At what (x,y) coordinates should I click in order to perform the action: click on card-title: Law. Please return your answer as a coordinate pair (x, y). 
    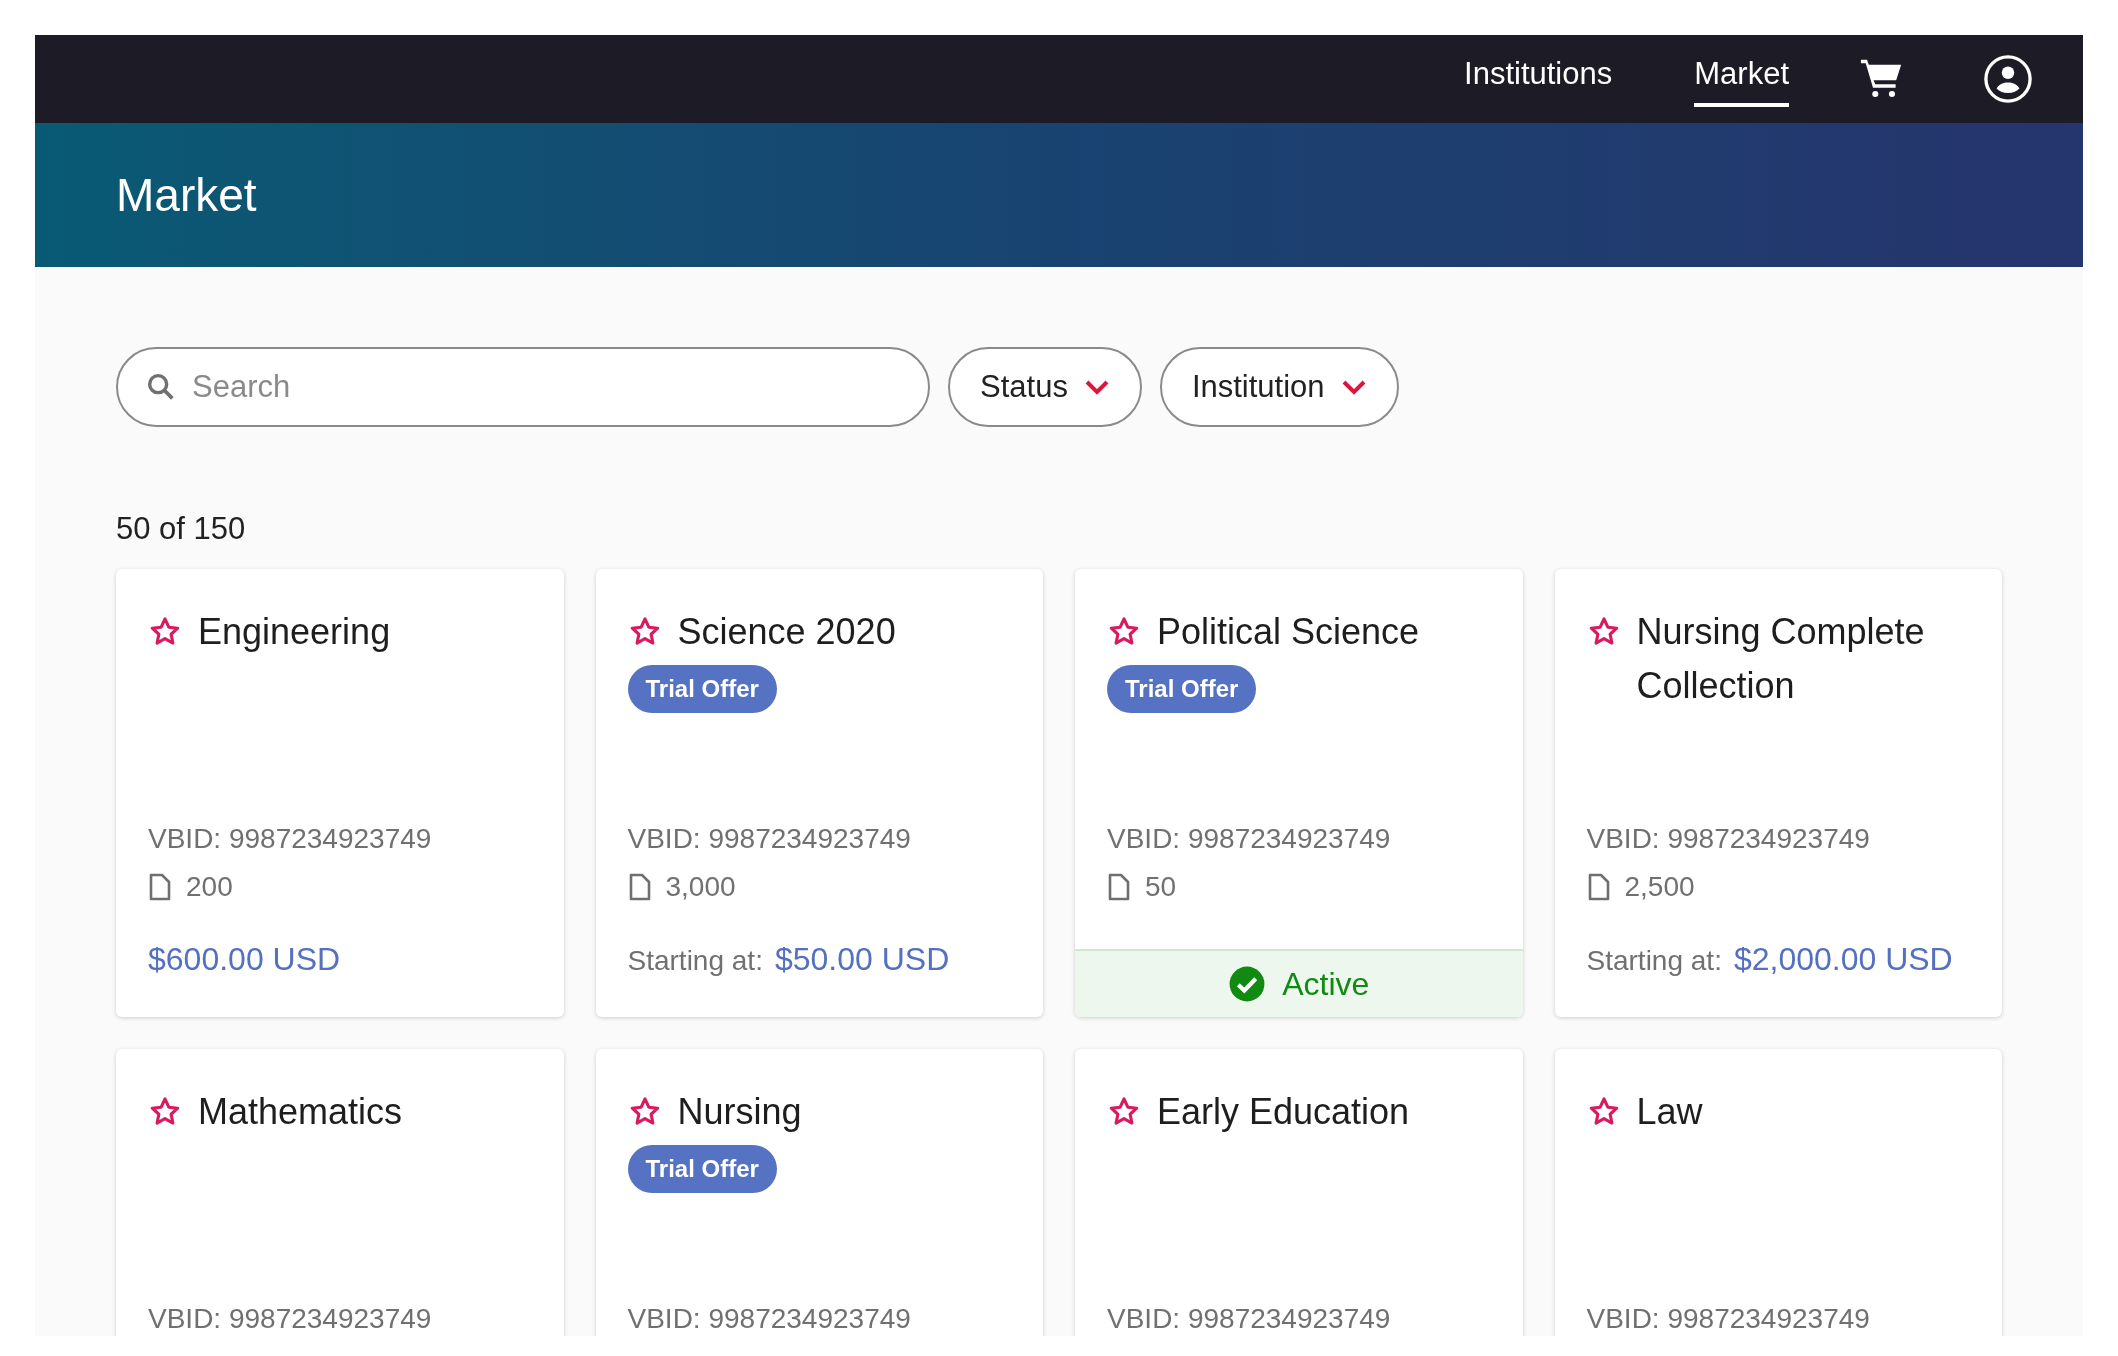
    Looking at the image, I should click on (1669, 1112).